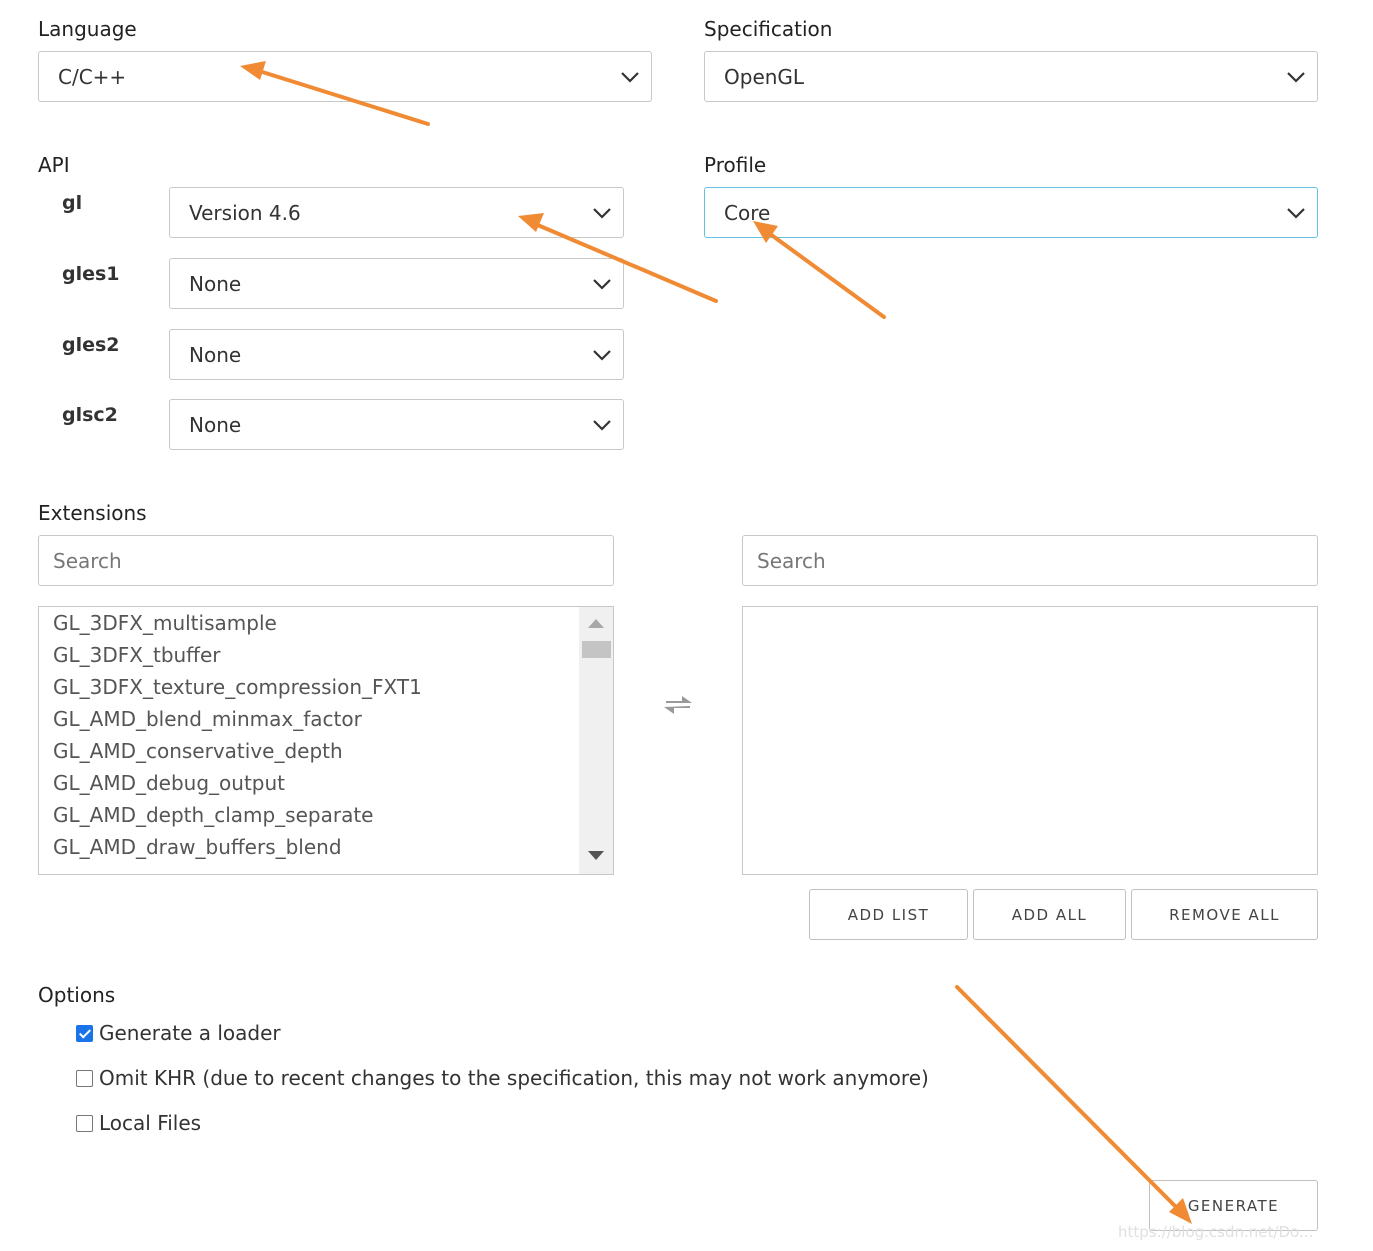 This screenshot has height=1251, width=1373. I want to click on api-gl-value: Version 4.6, so click(245, 212).